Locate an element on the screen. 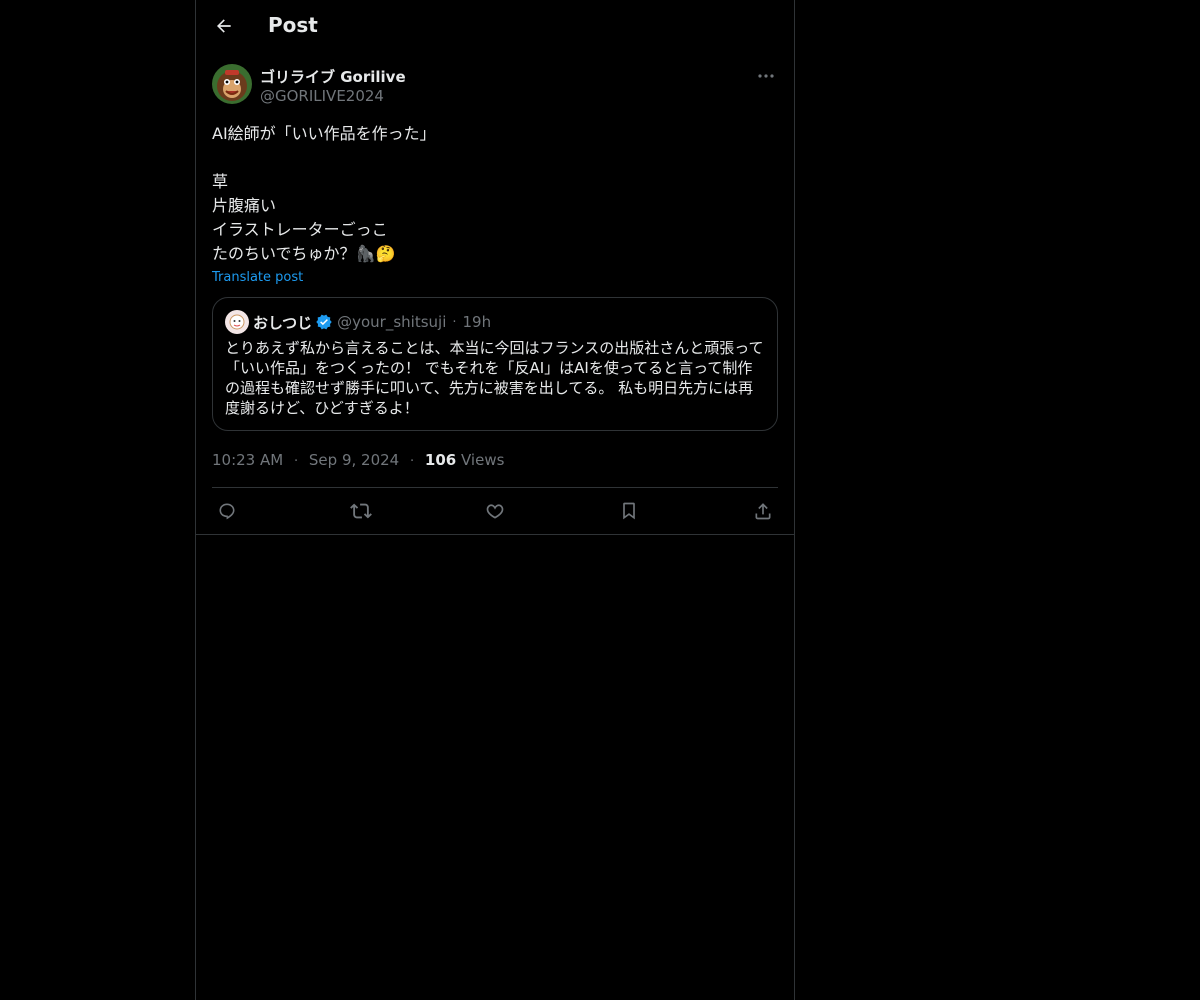 This screenshot has height=1000, width=1200. post-text-line: 草 is located at coordinates (220, 181).